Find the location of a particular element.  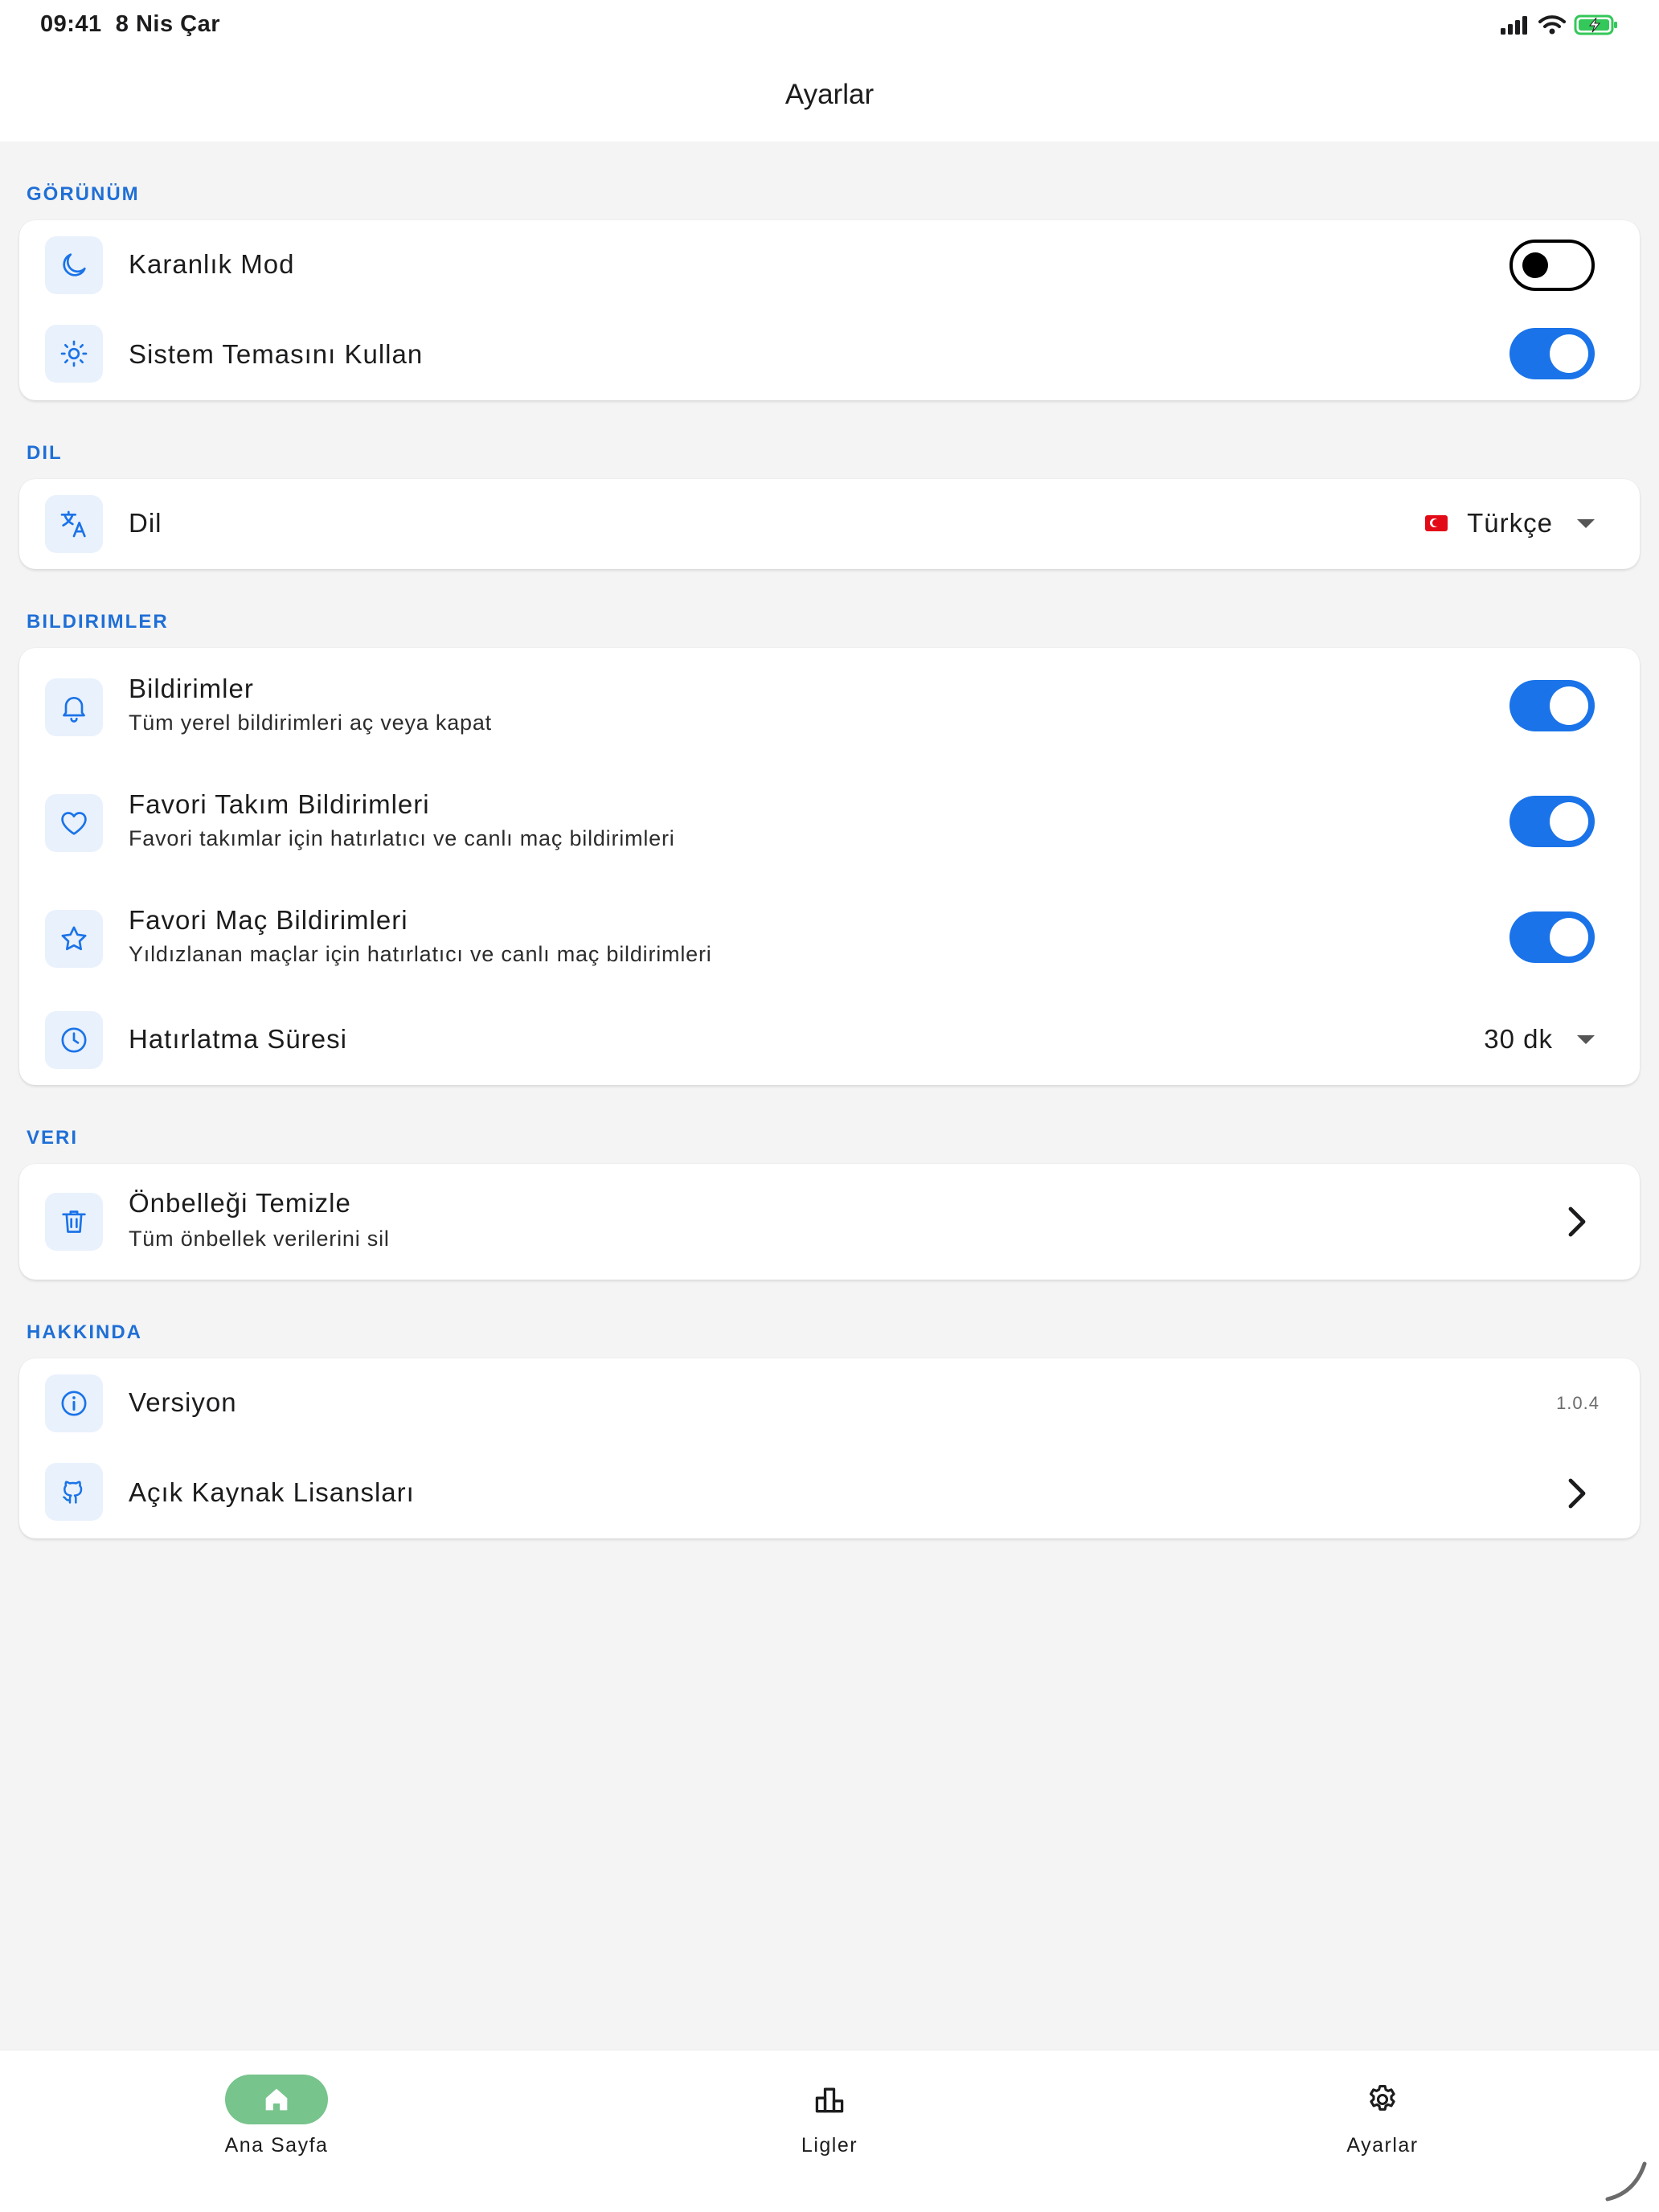

status-time: 09:41 8 Nis Çar is located at coordinates (130, 24).